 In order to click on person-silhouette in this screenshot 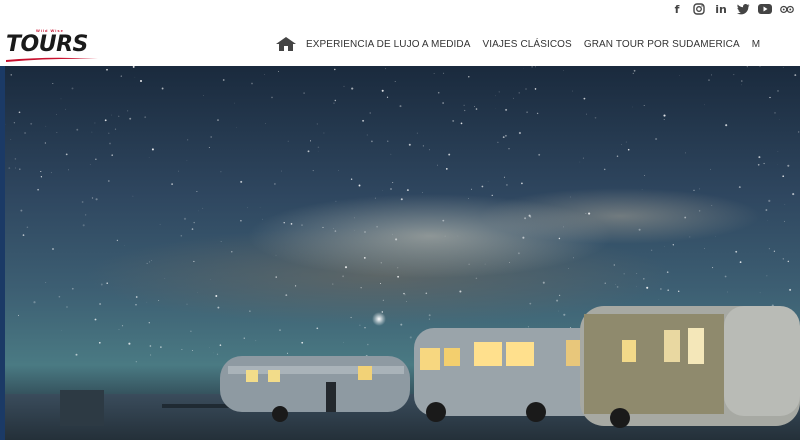, I will do `click(331, 397)`.